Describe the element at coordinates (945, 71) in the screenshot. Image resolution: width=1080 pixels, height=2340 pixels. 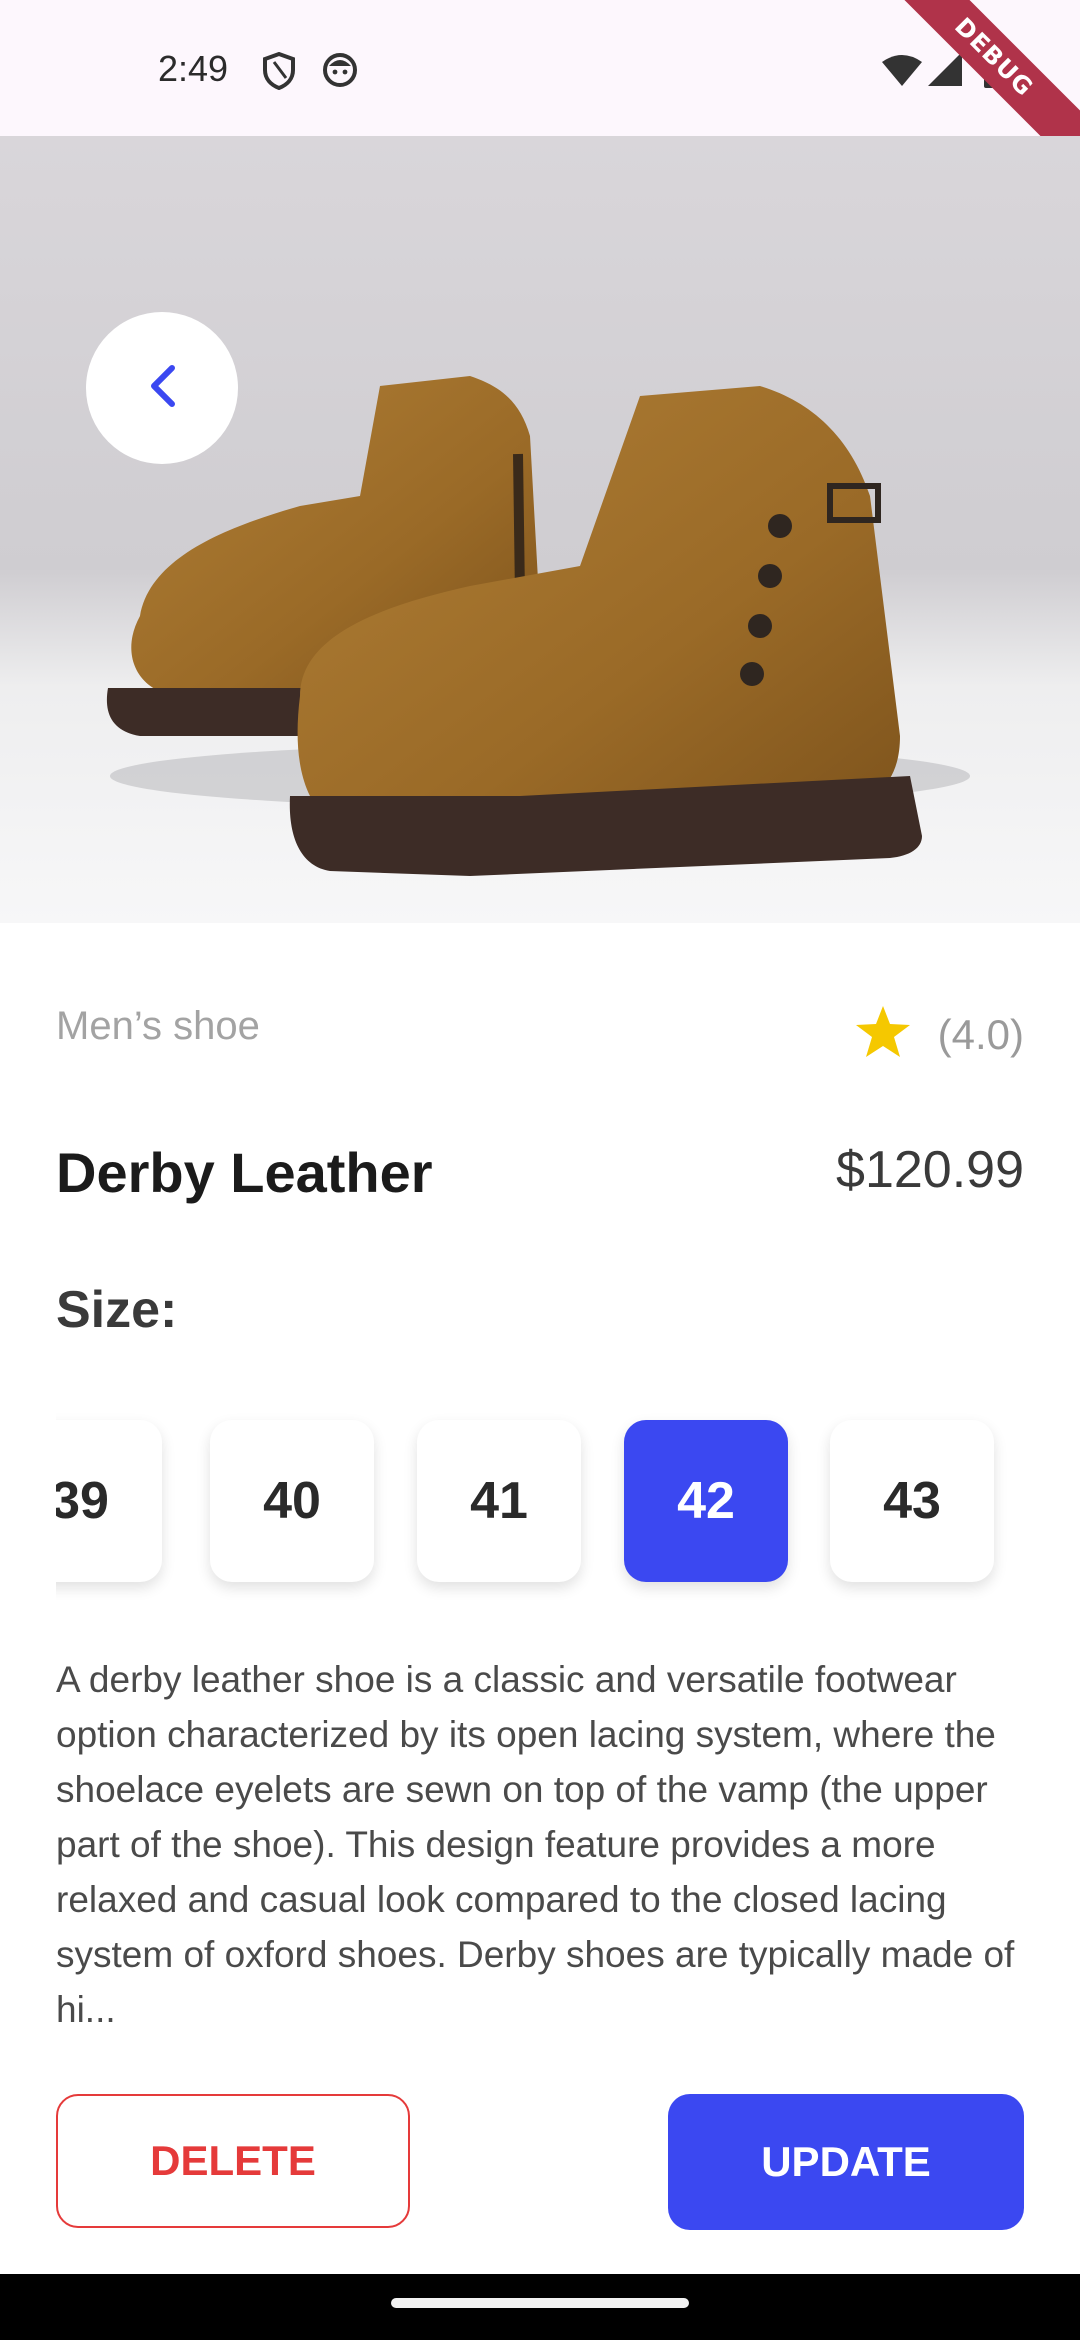
I see `signal-icon` at that location.